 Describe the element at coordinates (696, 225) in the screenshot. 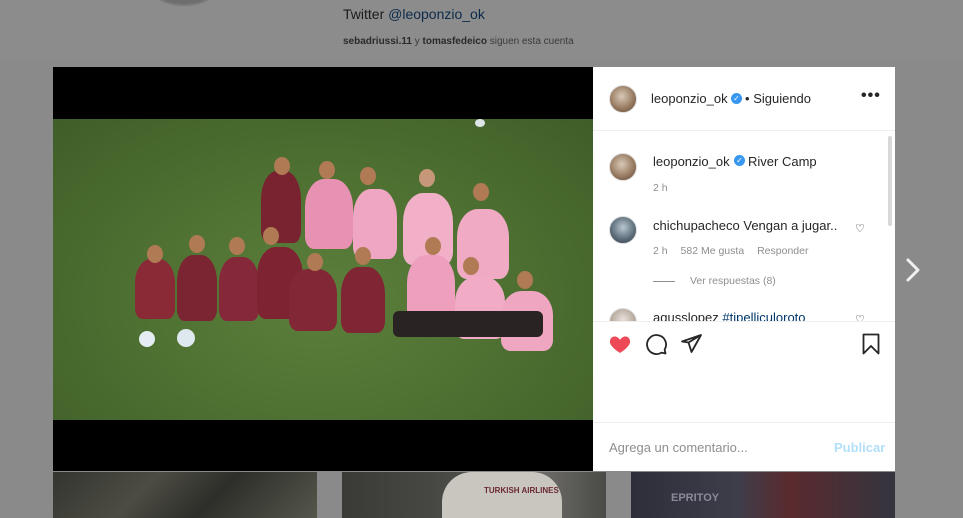

I see `comment-username: chichupacheco` at that location.